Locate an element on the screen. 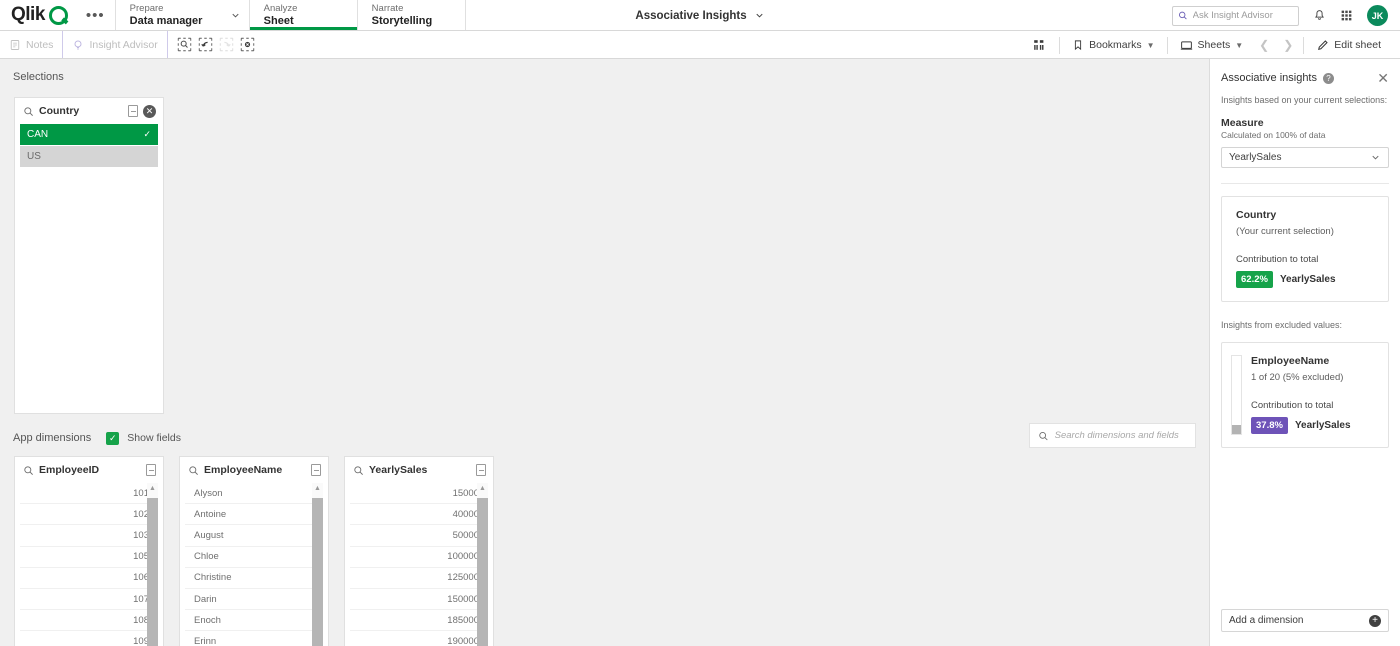 This screenshot has width=1400, height=646. field-value-row: 109 is located at coordinates (89, 638).